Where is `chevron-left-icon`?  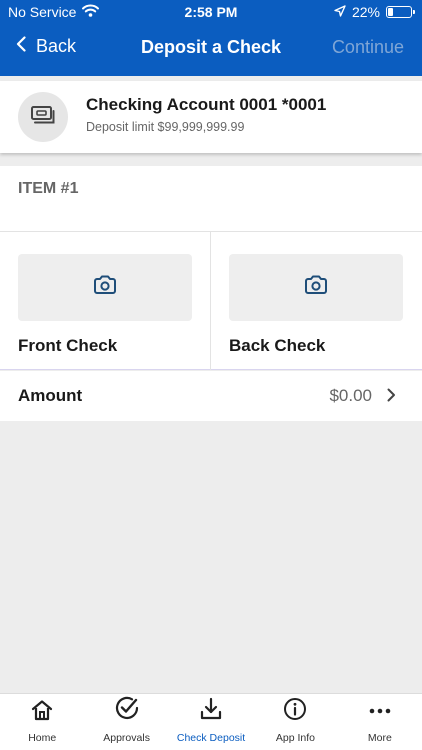
chevron-left-icon is located at coordinates (21, 46).